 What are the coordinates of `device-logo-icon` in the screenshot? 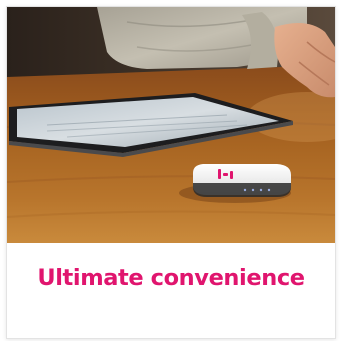 It's located at (225, 174).